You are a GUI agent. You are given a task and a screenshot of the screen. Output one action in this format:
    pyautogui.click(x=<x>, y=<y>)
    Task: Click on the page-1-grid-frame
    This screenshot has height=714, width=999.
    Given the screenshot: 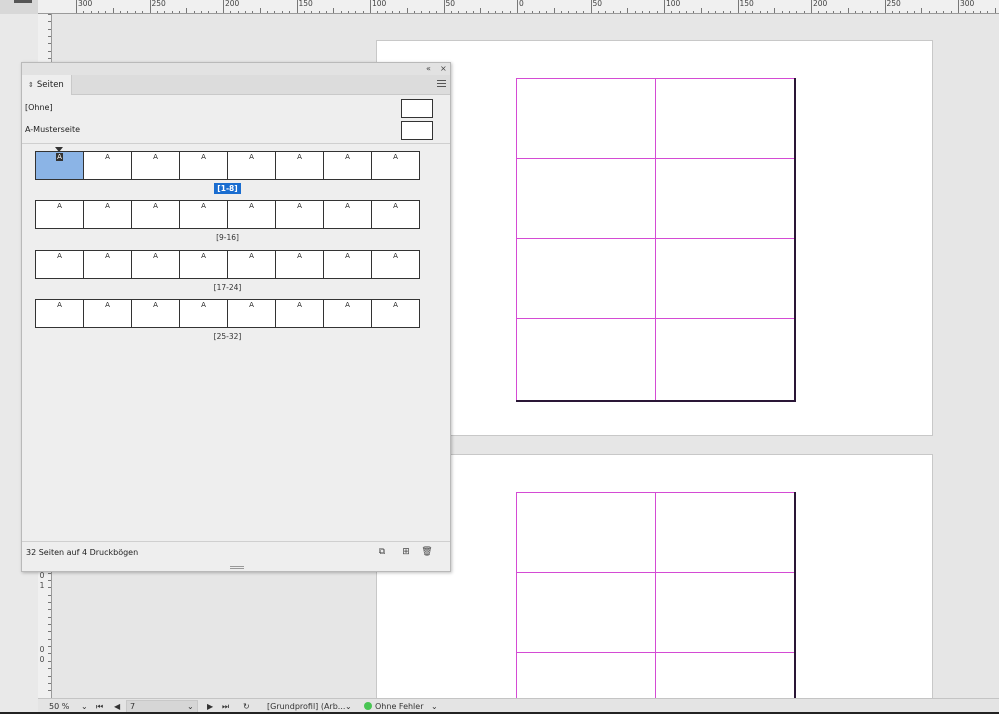 What is the action you would take?
    pyautogui.click(x=656, y=240)
    